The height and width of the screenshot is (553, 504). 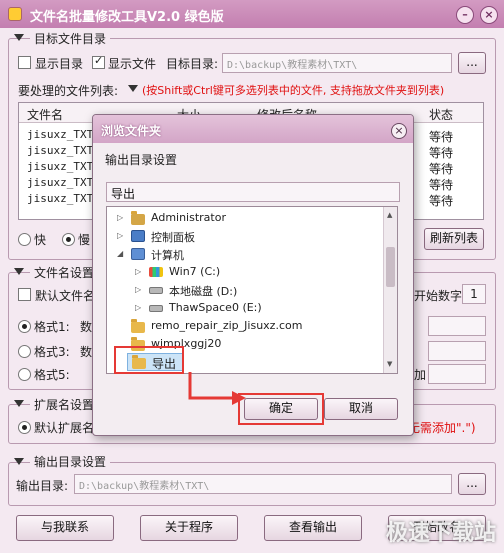 What do you see at coordinates (281, 409) in the screenshot?
I see `dialog-ok-button: 确定` at bounding box center [281, 409].